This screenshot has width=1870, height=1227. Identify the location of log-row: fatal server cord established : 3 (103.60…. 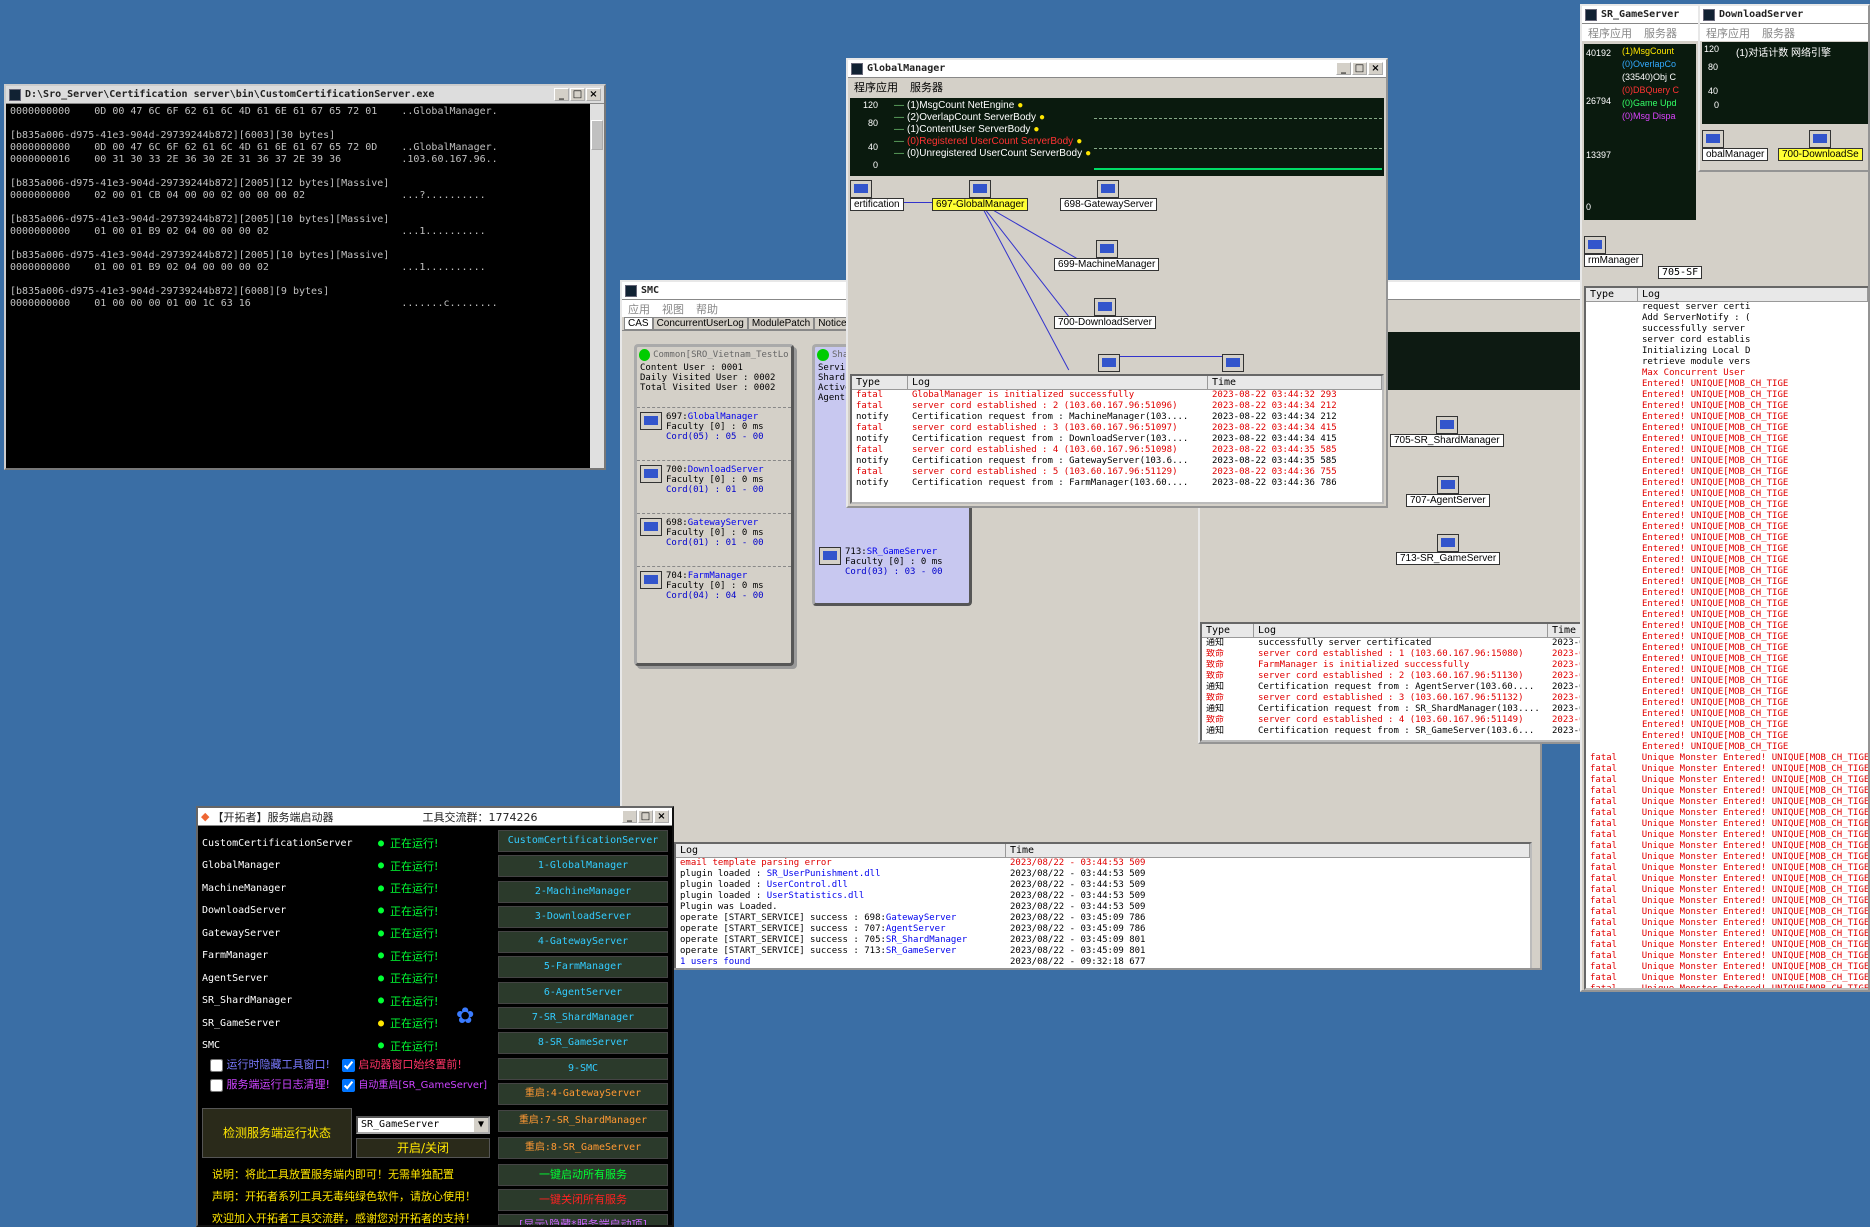
(1117, 428).